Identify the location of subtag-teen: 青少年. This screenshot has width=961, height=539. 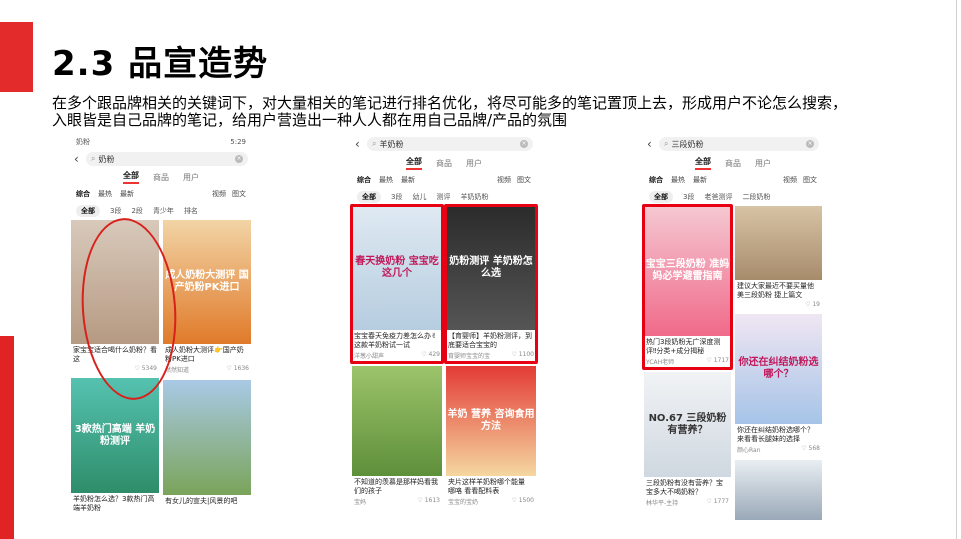
(163, 211).